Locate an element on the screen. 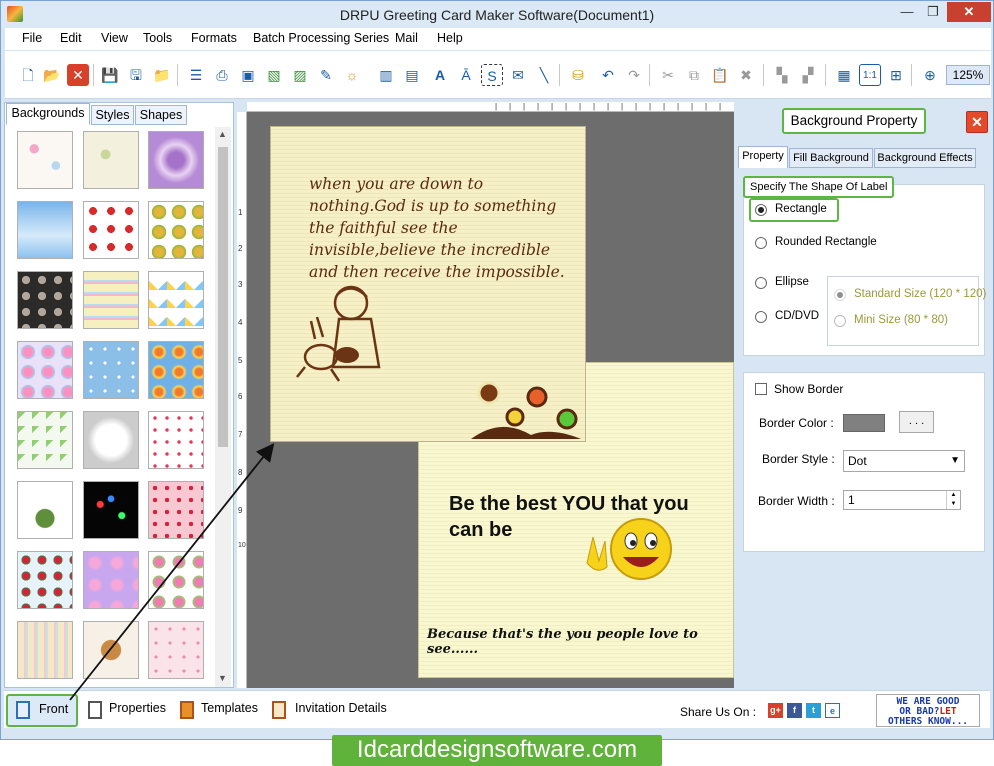 The image size is (994, 766). new-icon: 🗋 is located at coordinates (28, 75).